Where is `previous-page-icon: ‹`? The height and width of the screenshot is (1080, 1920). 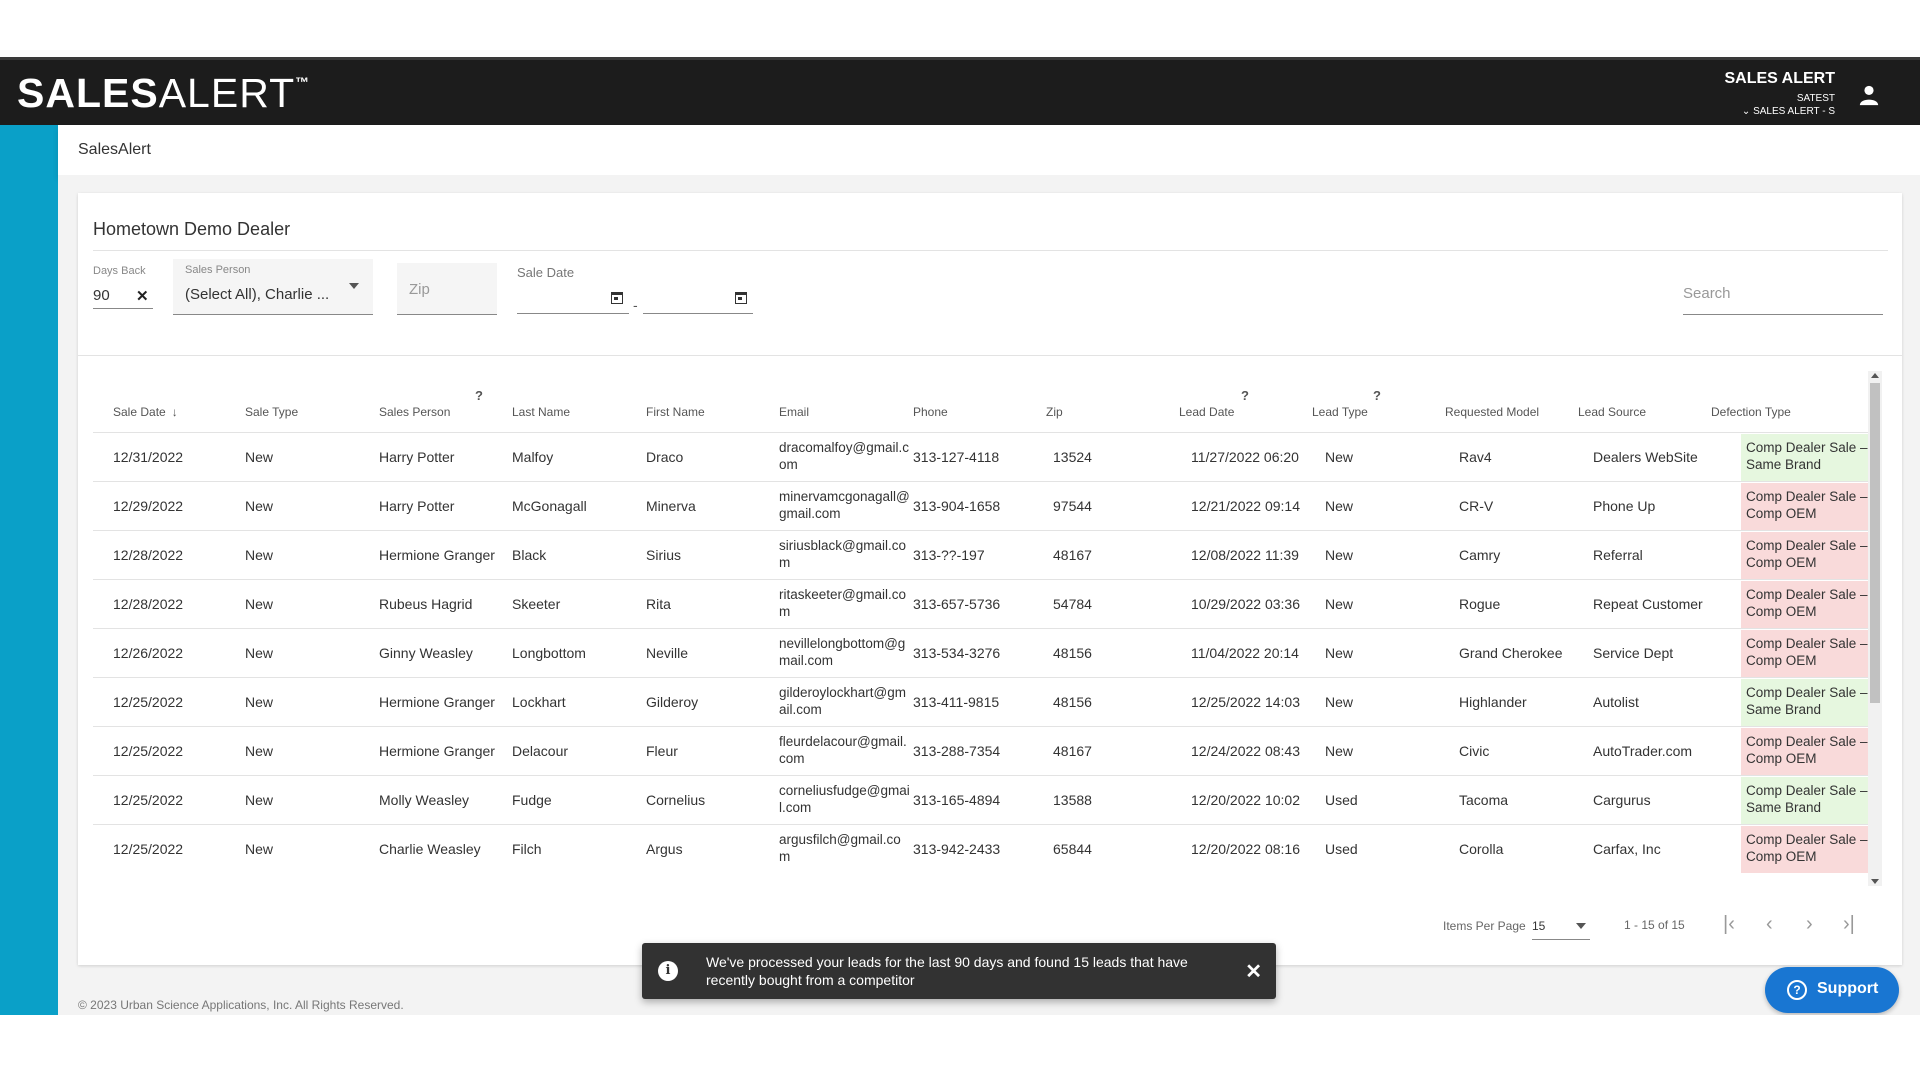
previous-page-icon: ‹ is located at coordinates (1769, 924).